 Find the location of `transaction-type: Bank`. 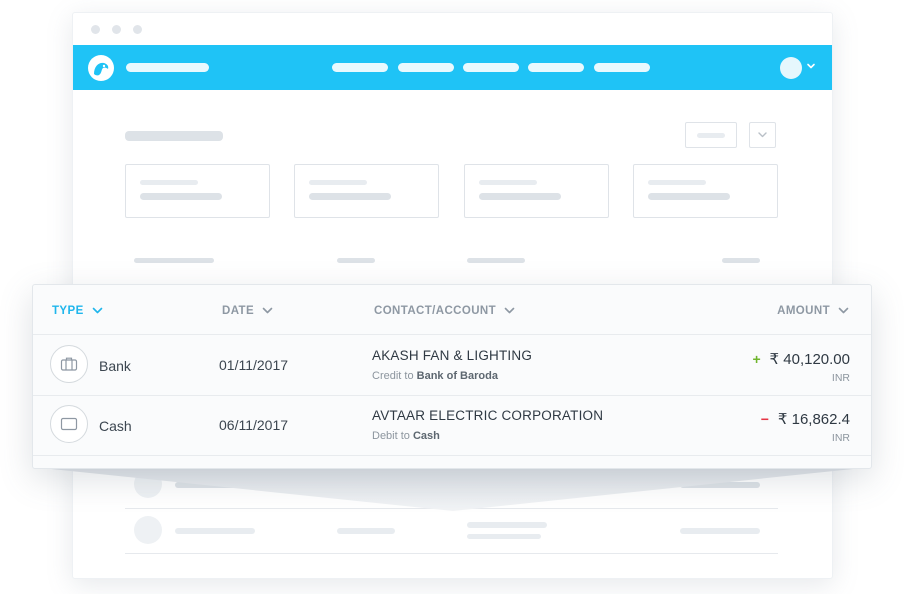

transaction-type: Bank is located at coordinates (115, 366).